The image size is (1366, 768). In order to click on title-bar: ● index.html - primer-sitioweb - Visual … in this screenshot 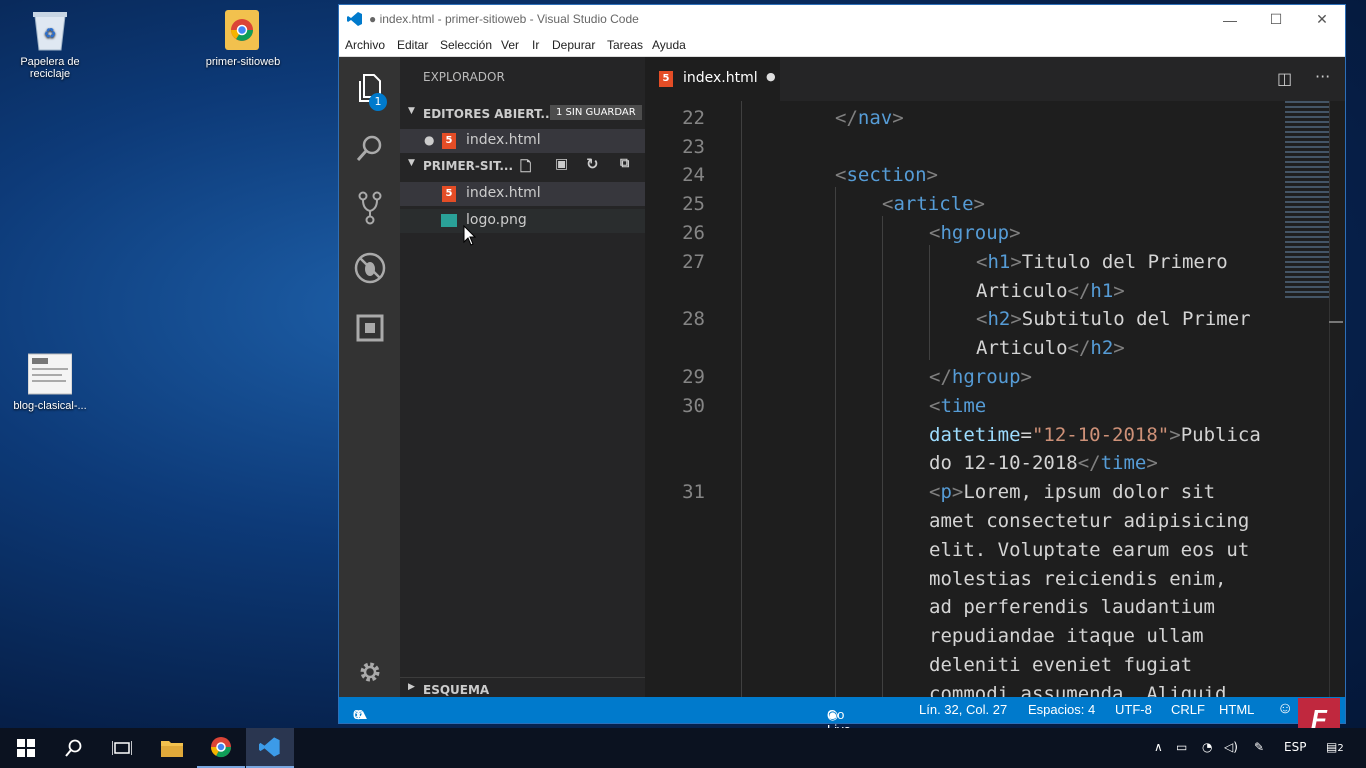, I will do `click(842, 19)`.